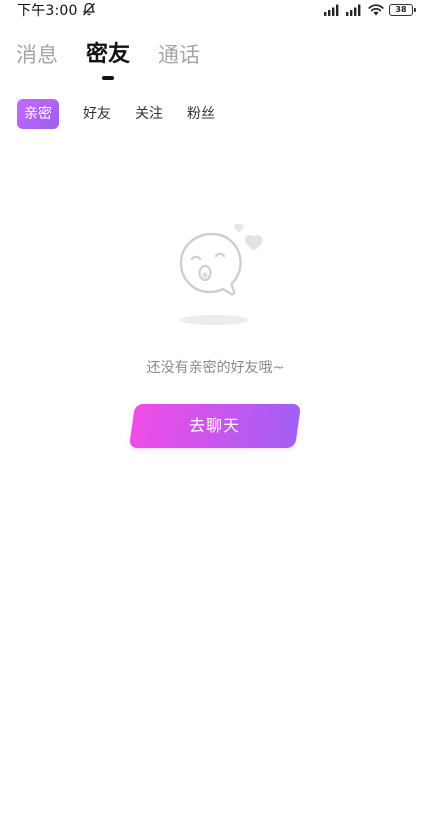  What do you see at coordinates (89, 11) in the screenshot?
I see `silent-mode-icon` at bounding box center [89, 11].